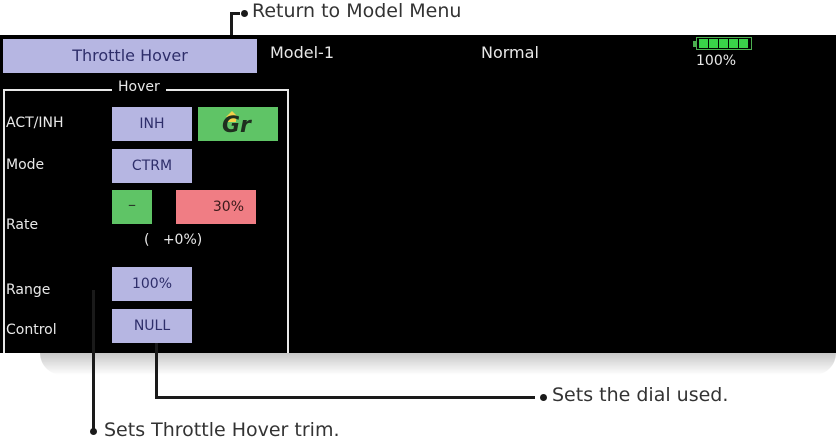 This screenshot has height=444, width=836. What do you see at coordinates (222, 430) in the screenshot?
I see `trim-annotation: Sets Throttle Hover trim.` at bounding box center [222, 430].